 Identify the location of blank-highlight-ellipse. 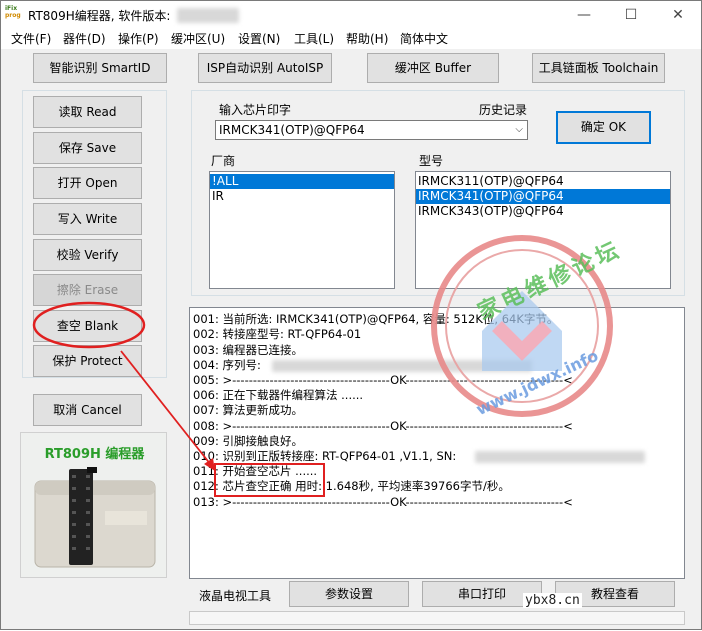
(89, 325).